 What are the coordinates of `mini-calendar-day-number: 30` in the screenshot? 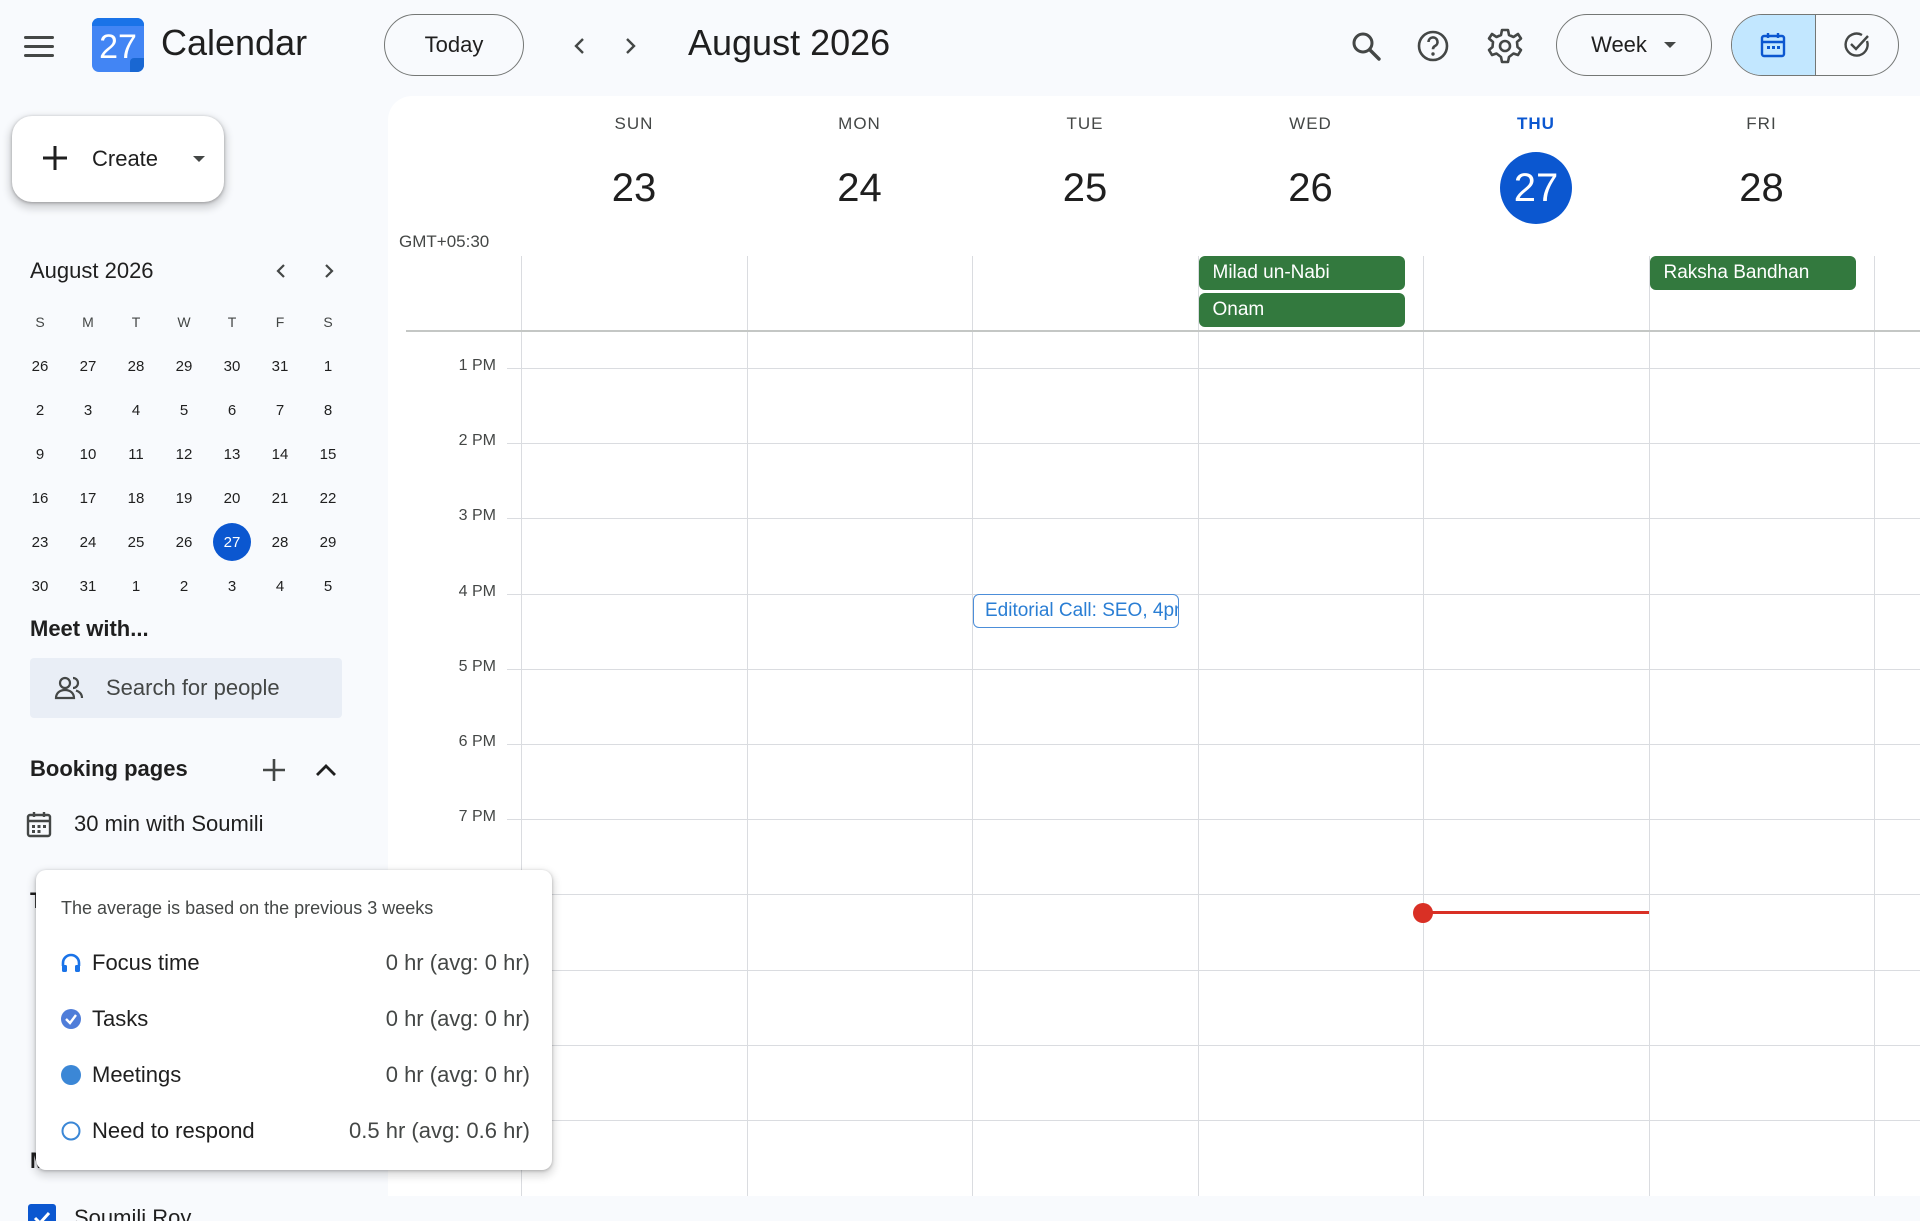 It's located at (232, 366).